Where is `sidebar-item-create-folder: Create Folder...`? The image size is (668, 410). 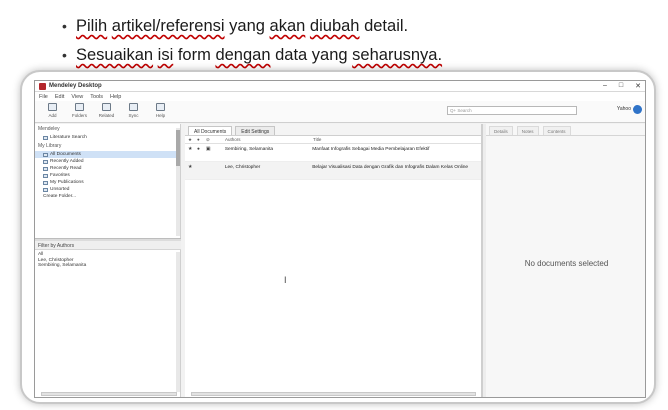 sidebar-item-create-folder: Create Folder... is located at coordinates (107, 196).